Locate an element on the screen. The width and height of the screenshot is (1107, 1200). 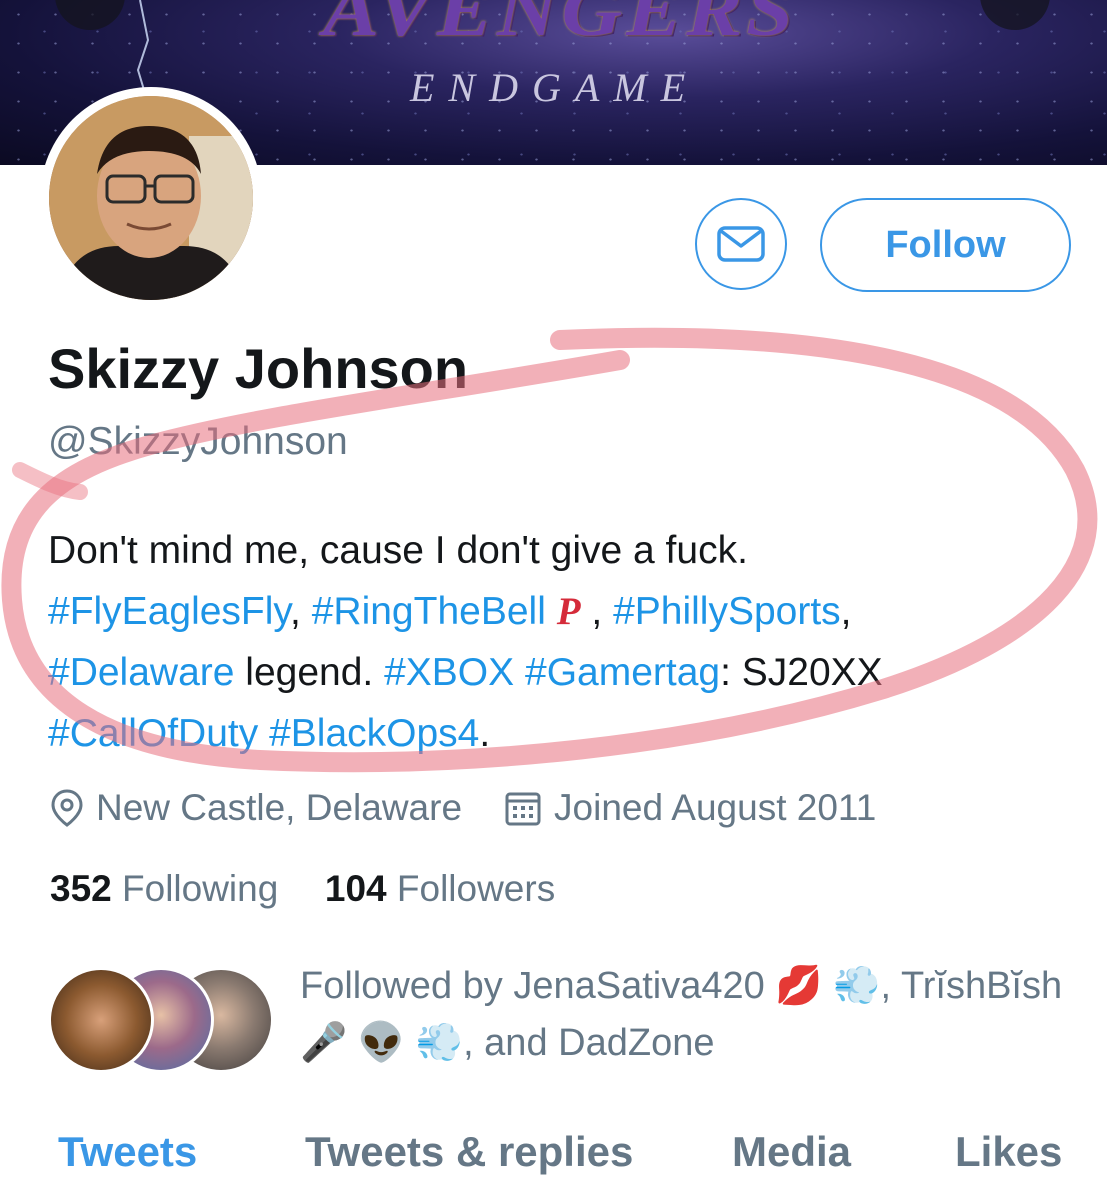
followed-by-and: , and is located at coordinates (505, 1043).